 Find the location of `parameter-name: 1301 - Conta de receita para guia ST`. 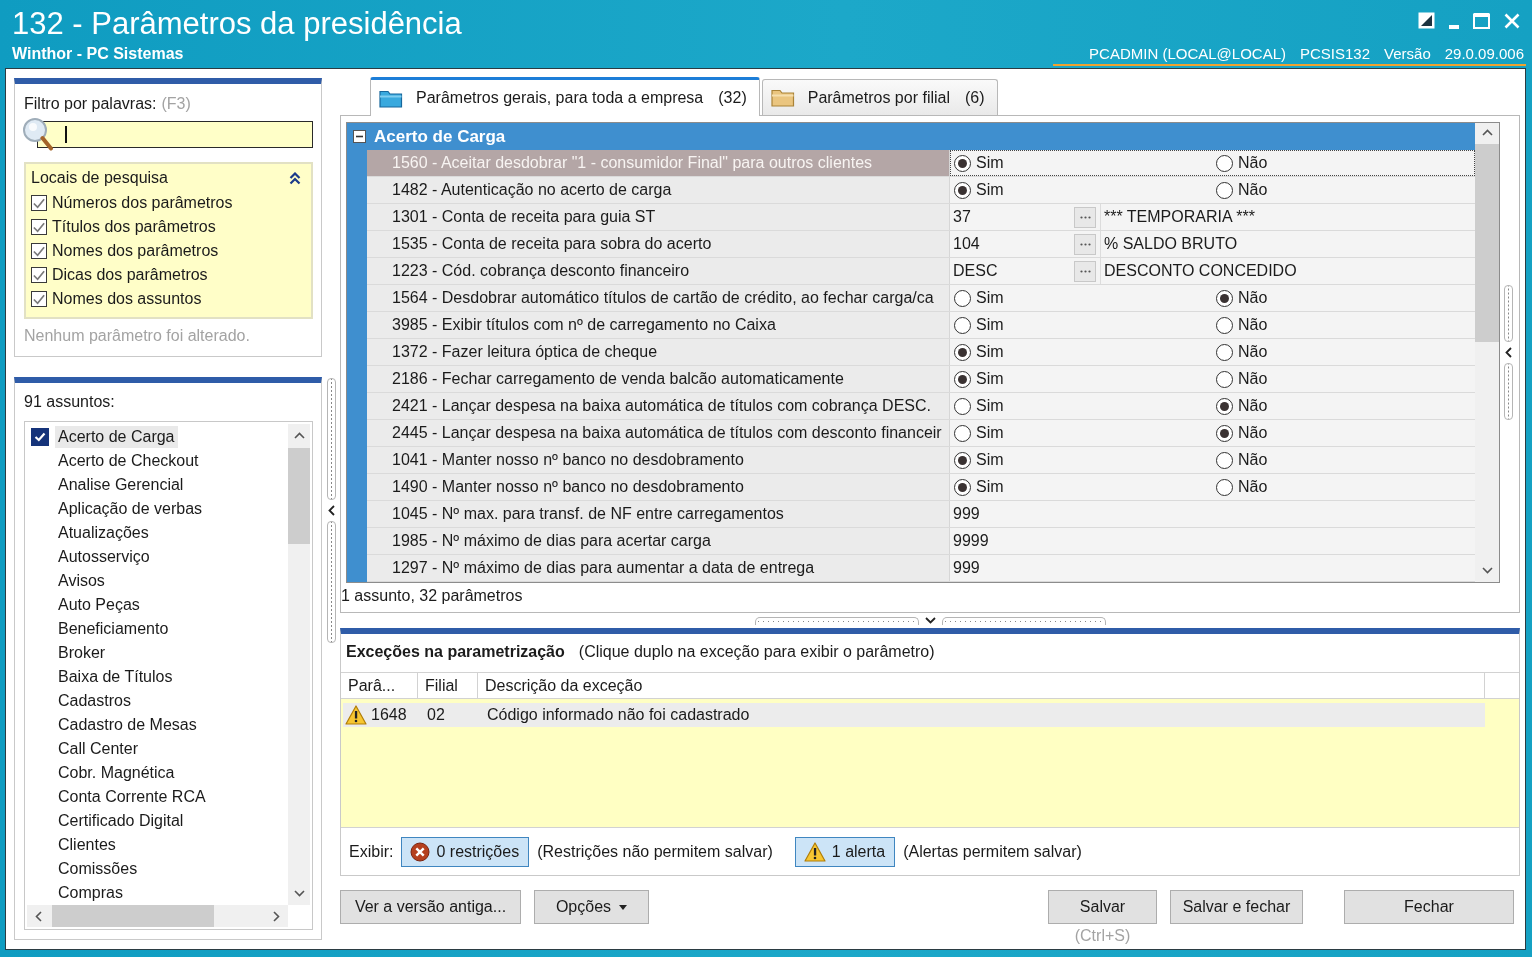

parameter-name: 1301 - Conta de receita para guia ST is located at coordinates (658, 217).